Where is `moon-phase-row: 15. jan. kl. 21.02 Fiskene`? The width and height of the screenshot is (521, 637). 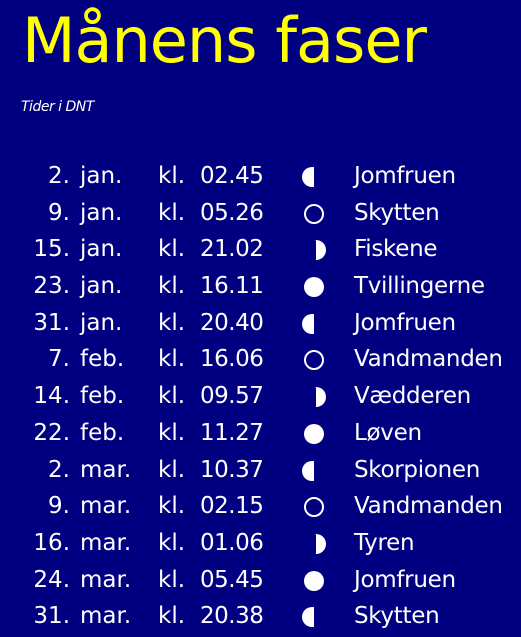 moon-phase-row: 15. jan. kl. 21.02 Fiskene is located at coordinates (260, 249).